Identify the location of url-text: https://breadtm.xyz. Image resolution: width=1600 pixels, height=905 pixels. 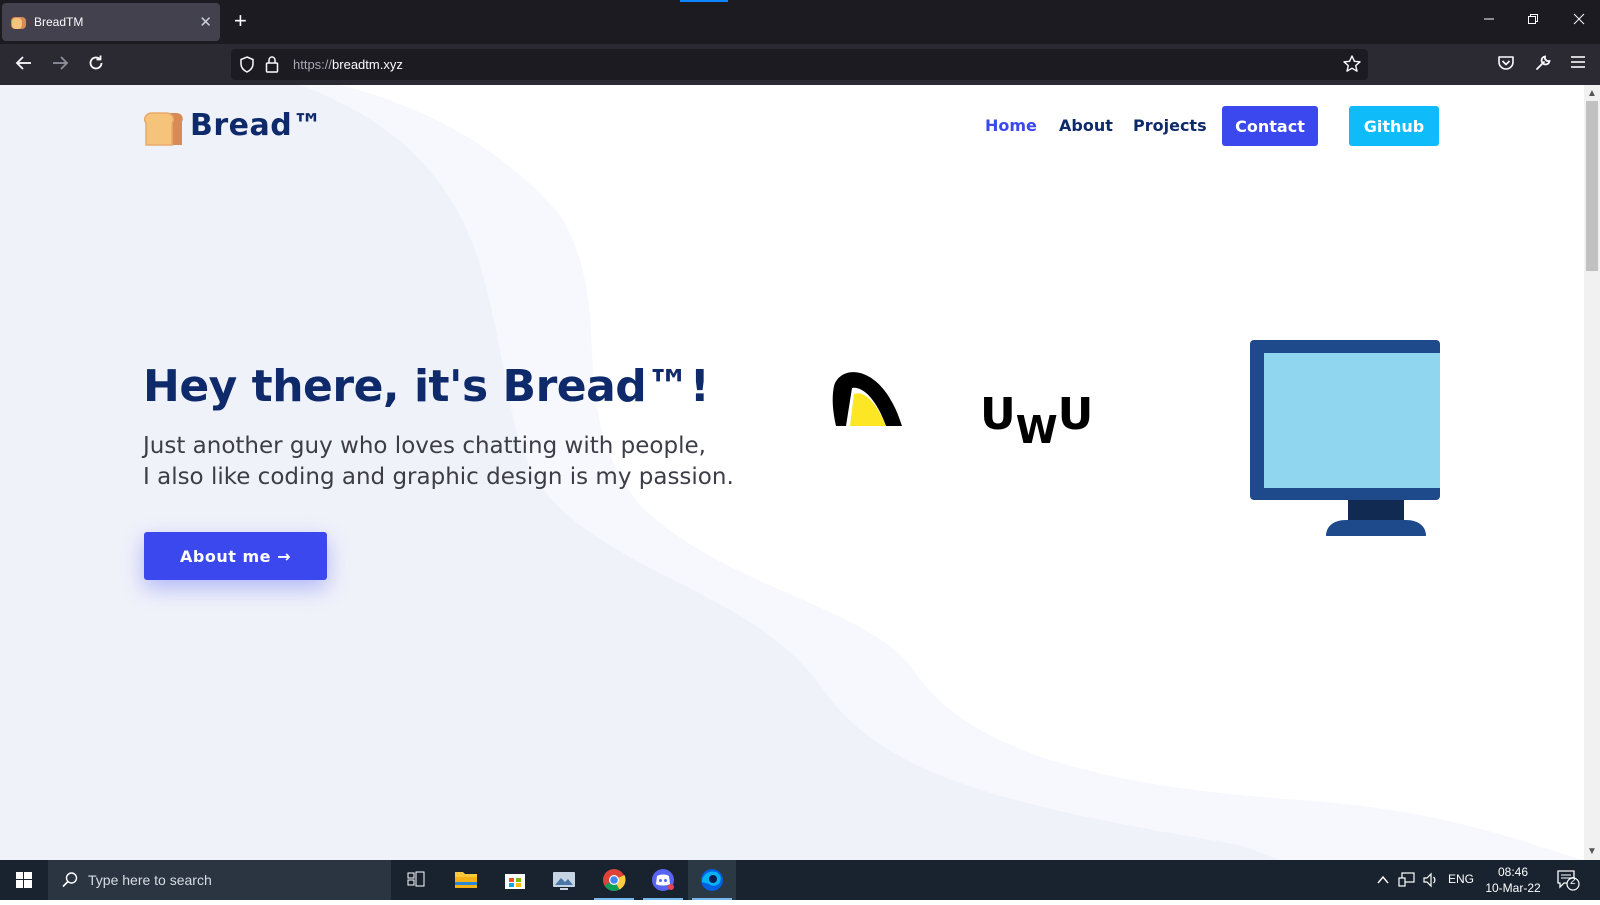
(348, 64).